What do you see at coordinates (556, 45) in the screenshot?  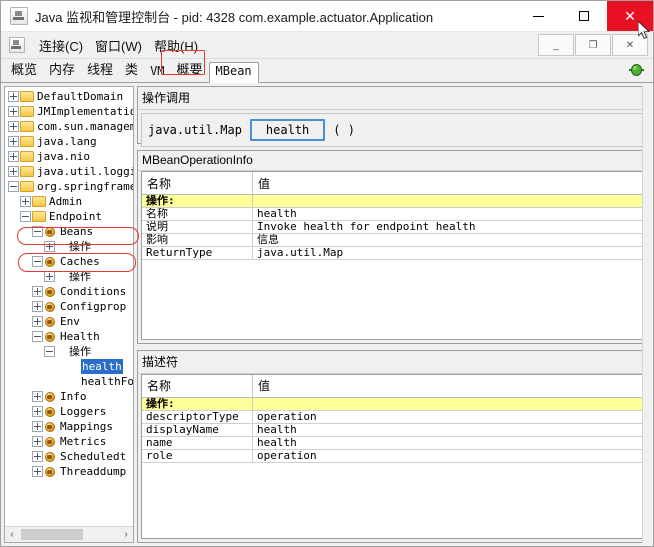 I see `internal-minimize-button: _` at bounding box center [556, 45].